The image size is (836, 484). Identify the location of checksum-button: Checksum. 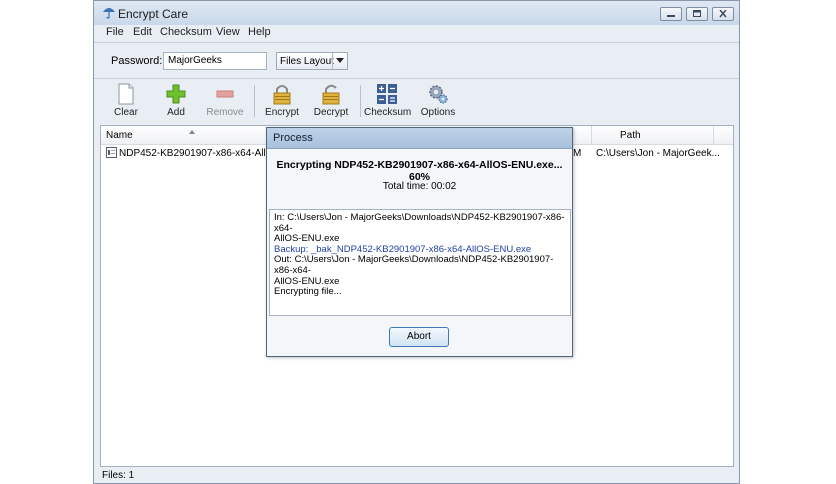
(388, 102).